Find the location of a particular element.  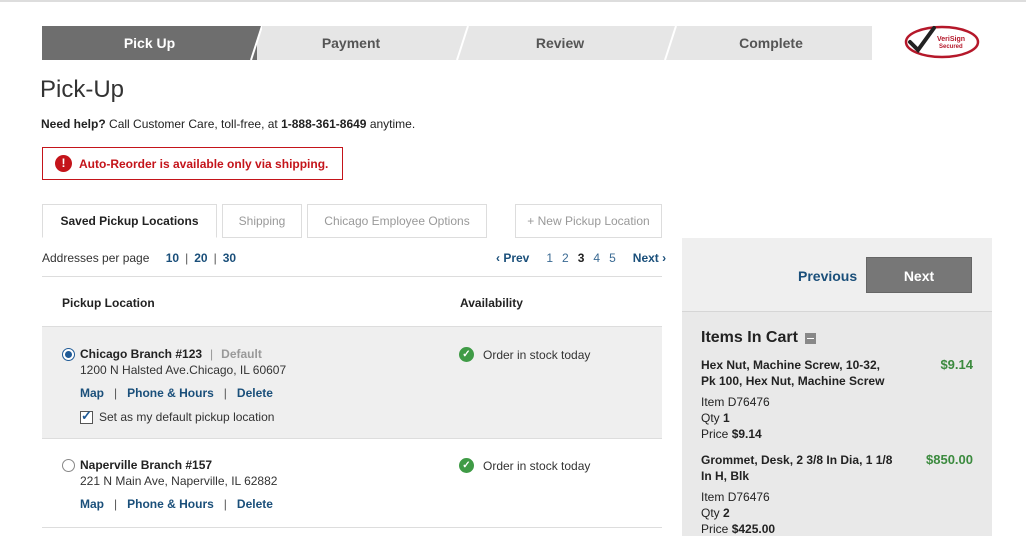

location-name: Naperville Branch #157 is located at coordinates (146, 465).